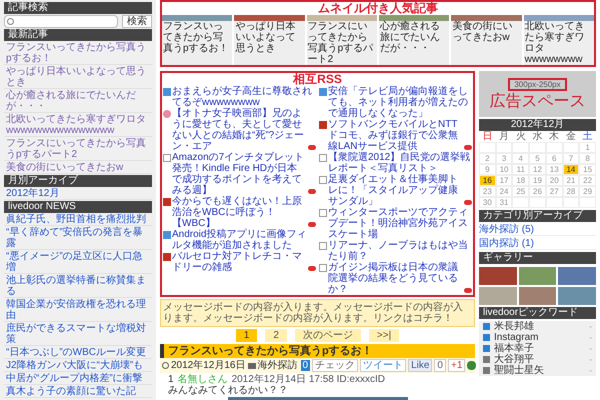 This screenshot has width=600, height=400. Describe the element at coordinates (487, 191) in the screenshot. I see `calendar-day: 23` at that location.